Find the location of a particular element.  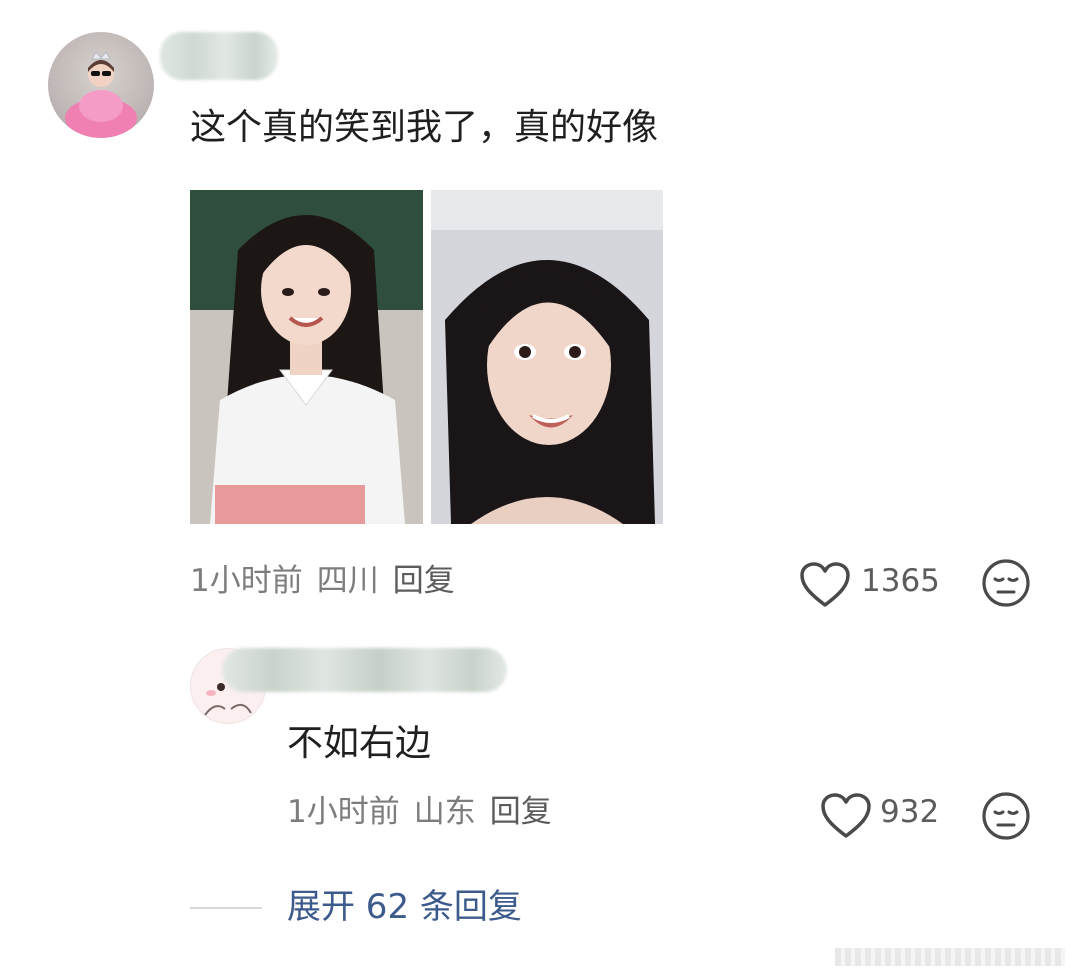

reply-text: 不如右边 is located at coordinates (359, 743).